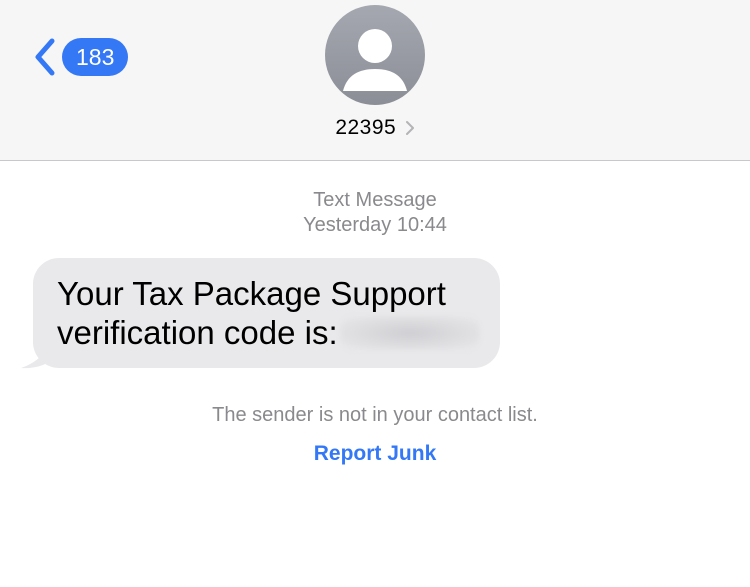 This screenshot has width=750, height=587. Describe the element at coordinates (366, 127) in the screenshot. I see `contact-name: 22395` at that location.